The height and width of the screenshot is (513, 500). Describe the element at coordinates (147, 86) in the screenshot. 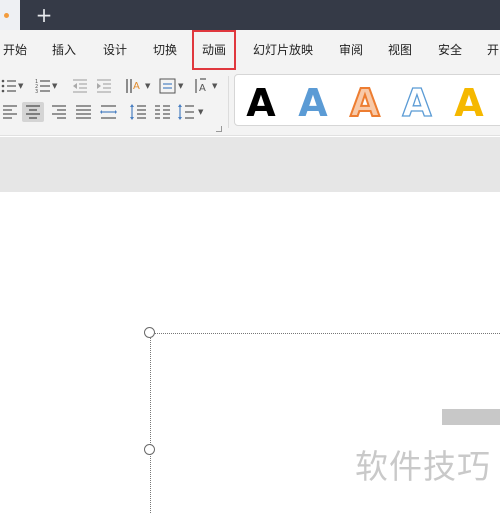

I see `text-direction-dropdown-icon: ▼` at that location.